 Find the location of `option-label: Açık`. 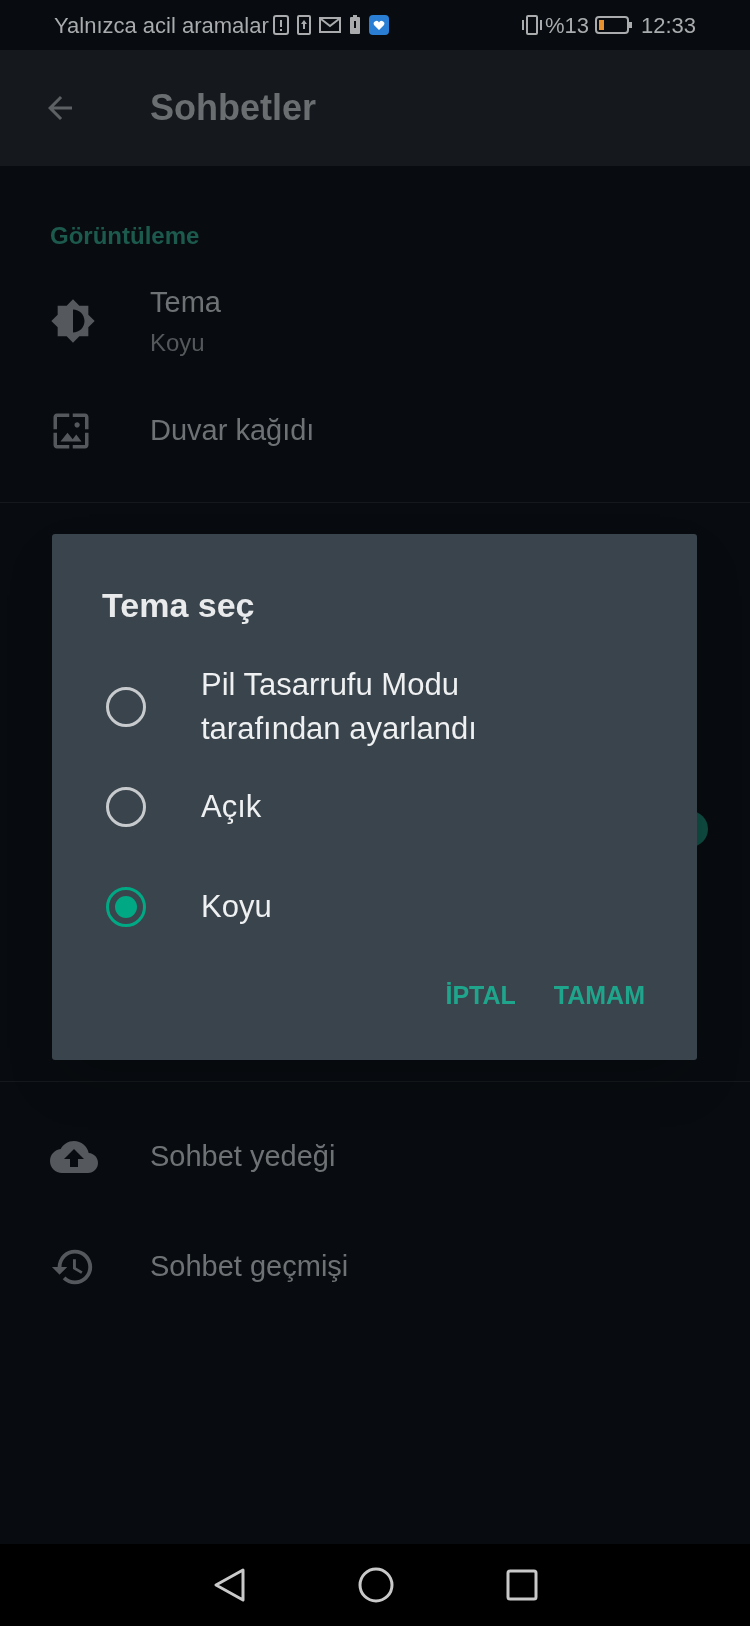

option-label: Açık is located at coordinates (232, 807).